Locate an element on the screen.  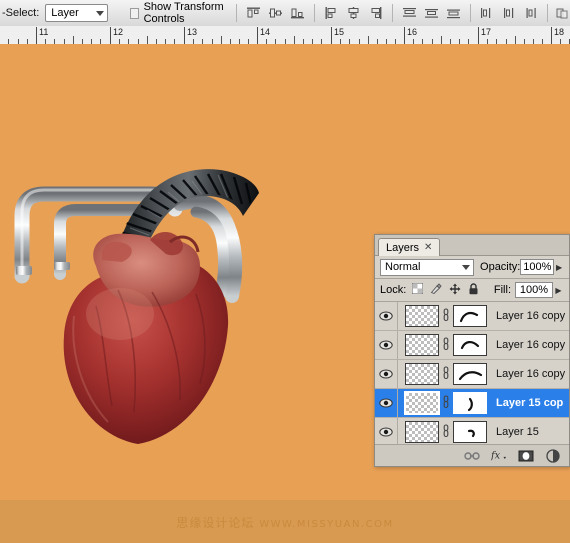
svg-text: fx is located at coordinates (496, 456).